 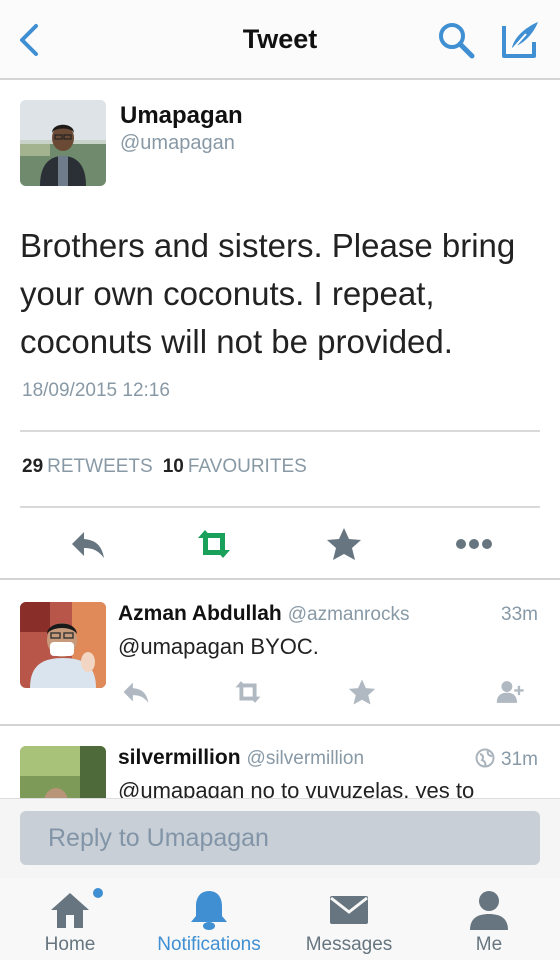 I want to click on retweets-count: 29, so click(x=33, y=466).